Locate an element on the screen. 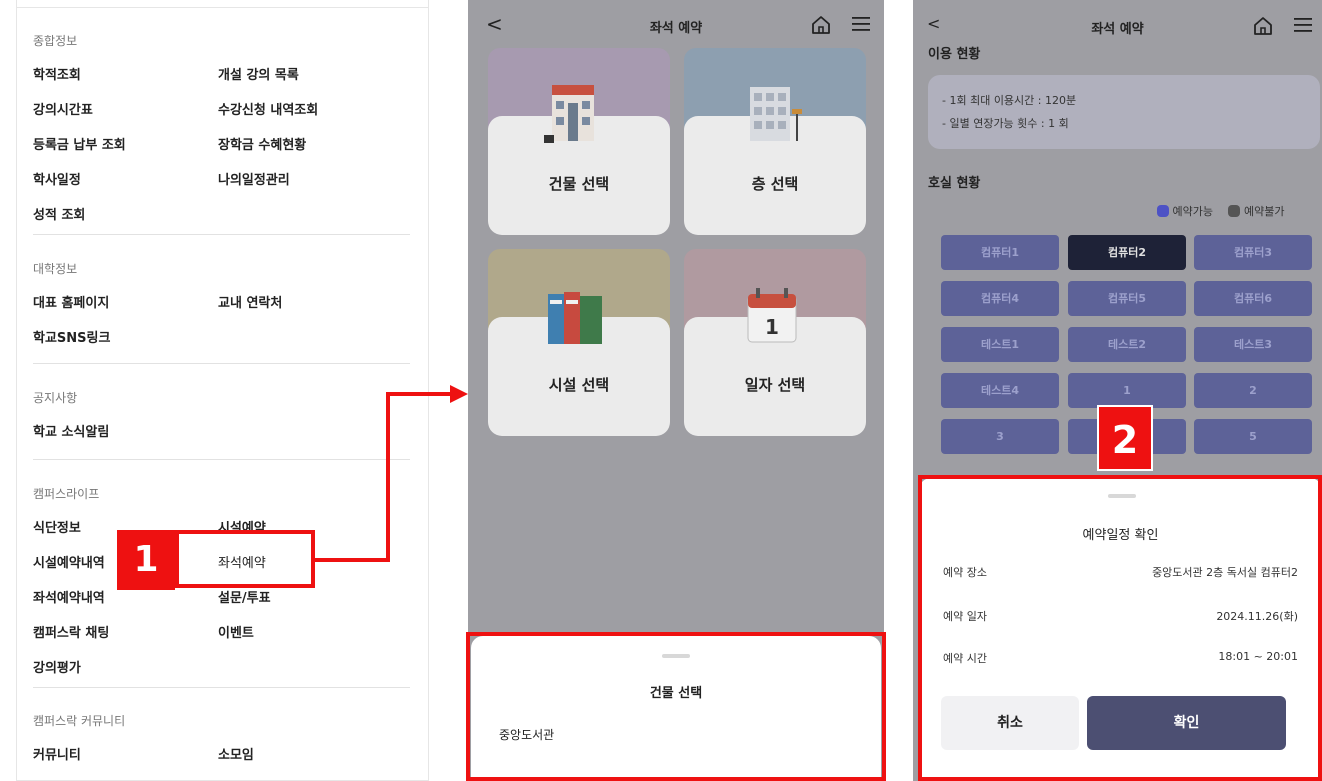 The height and width of the screenshot is (781, 1322). facility-select-card: 시설 선택 is located at coordinates (579, 342).